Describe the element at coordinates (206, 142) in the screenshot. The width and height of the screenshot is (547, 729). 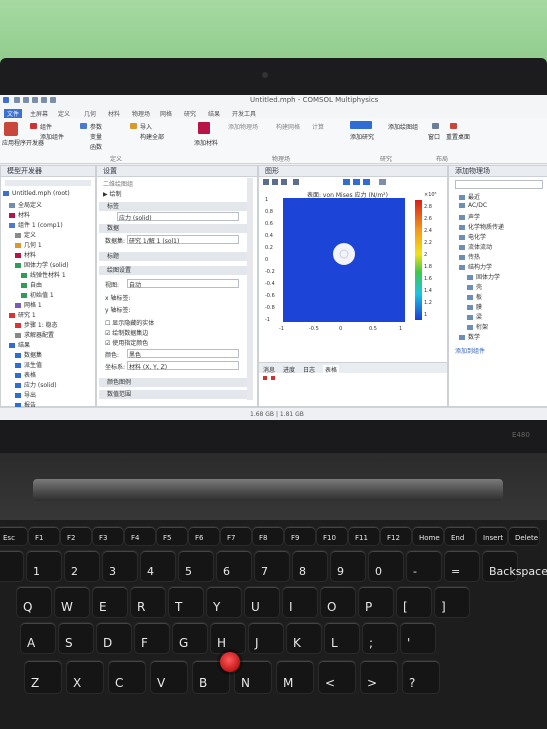
I see `add-material-button: 添加材料` at that location.